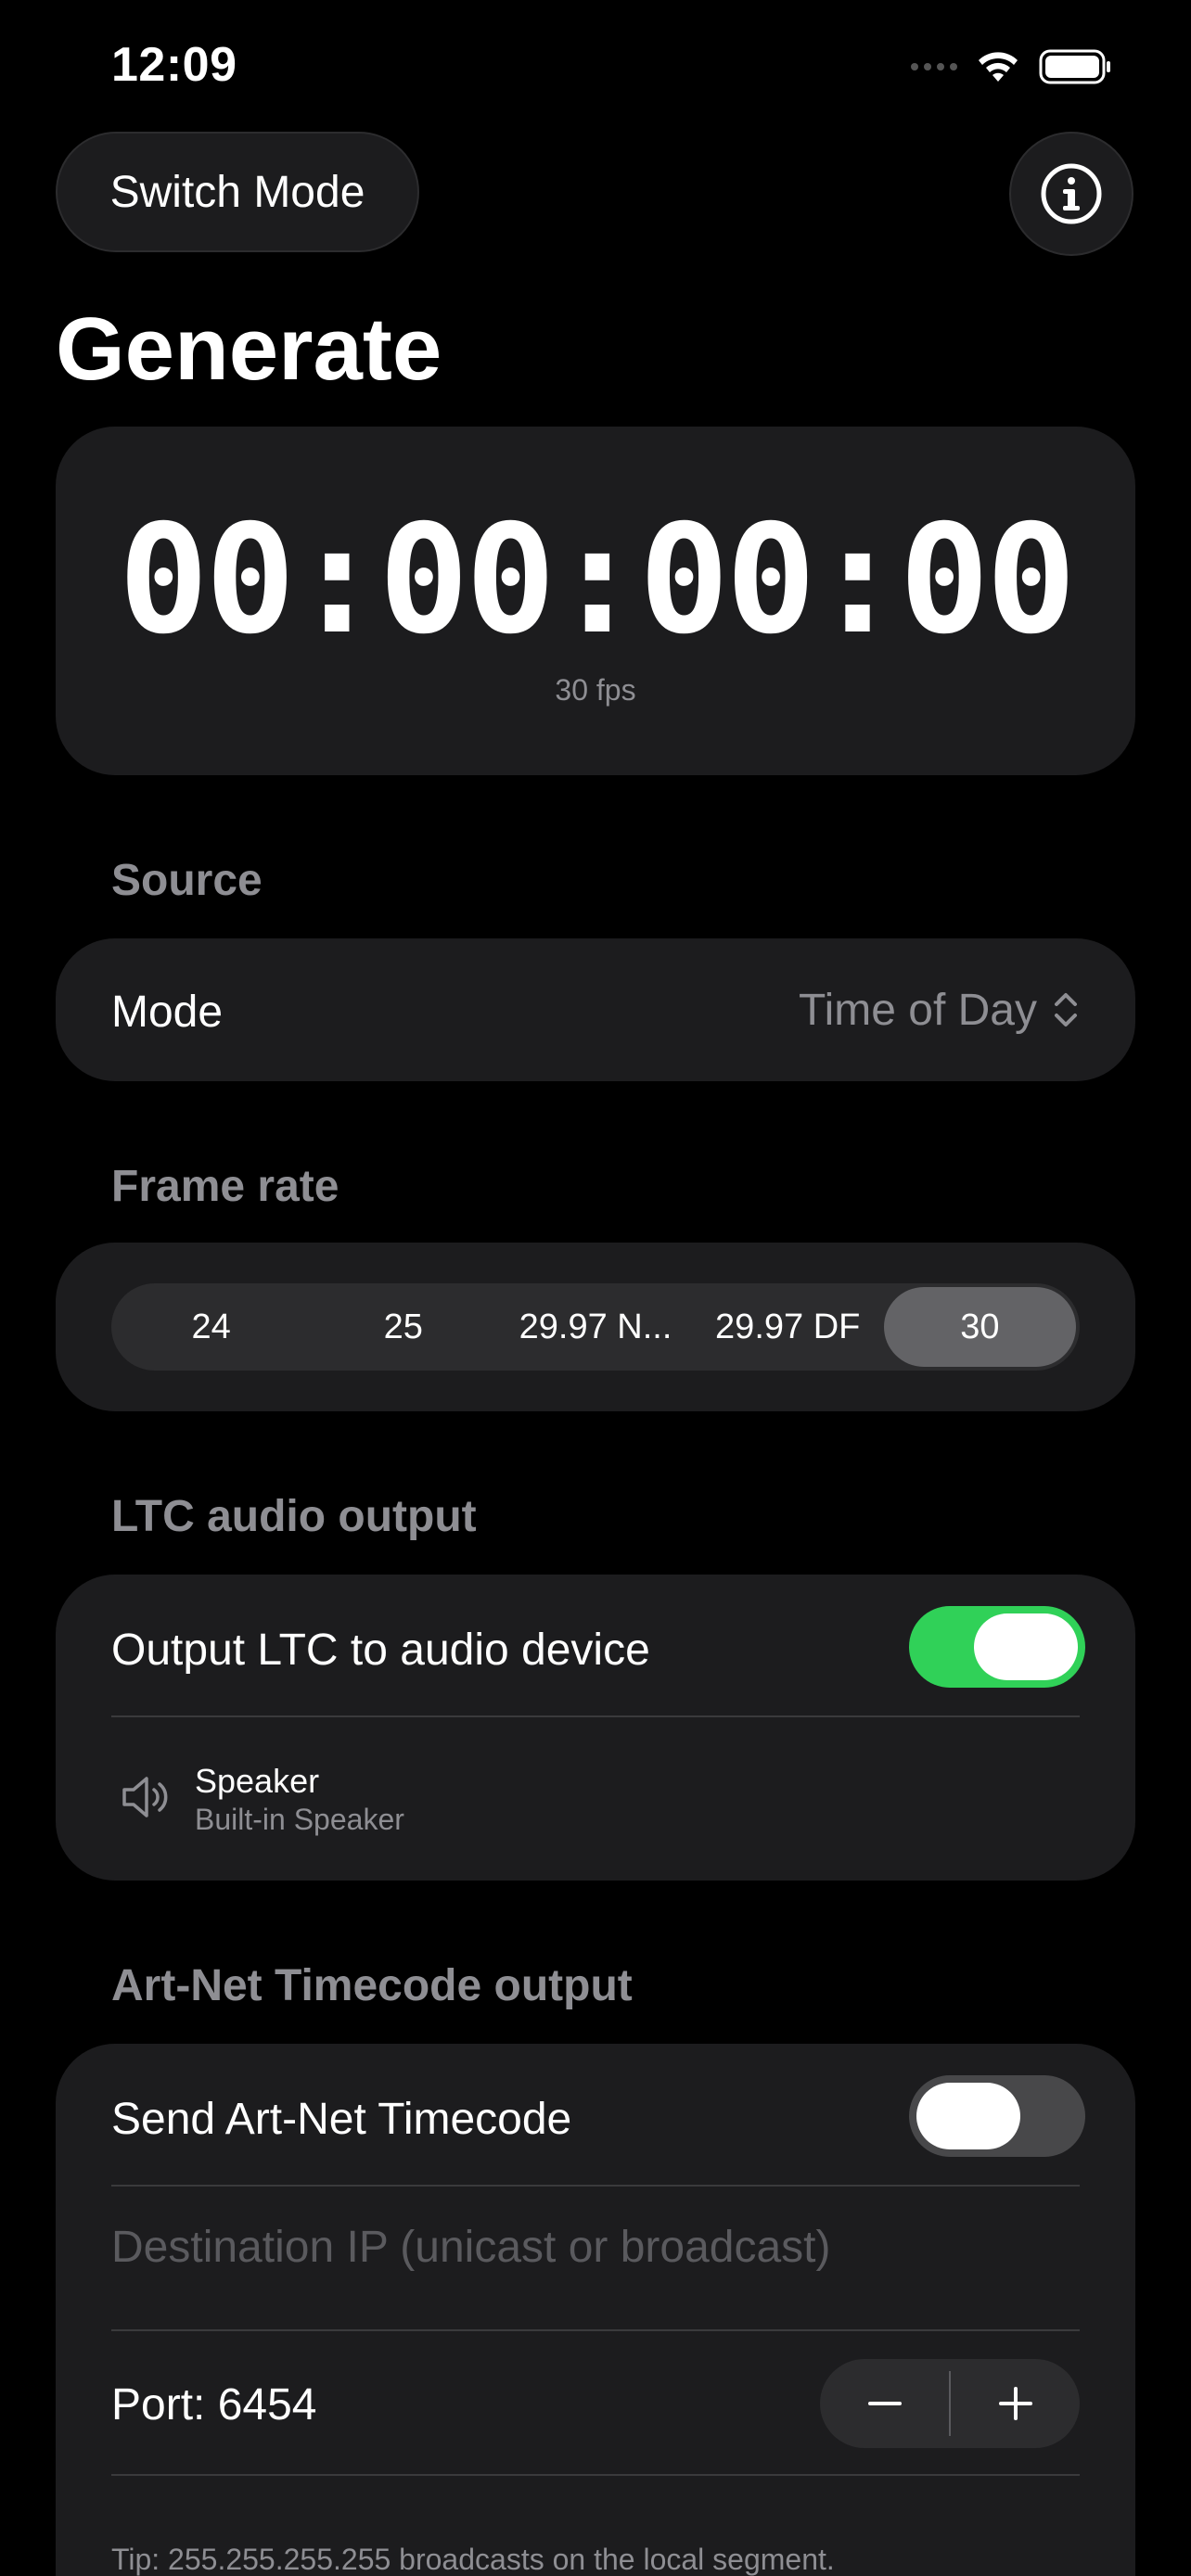 The height and width of the screenshot is (2576, 1191). What do you see at coordinates (257, 1781) in the screenshot?
I see `audio-device-name: Speaker` at bounding box center [257, 1781].